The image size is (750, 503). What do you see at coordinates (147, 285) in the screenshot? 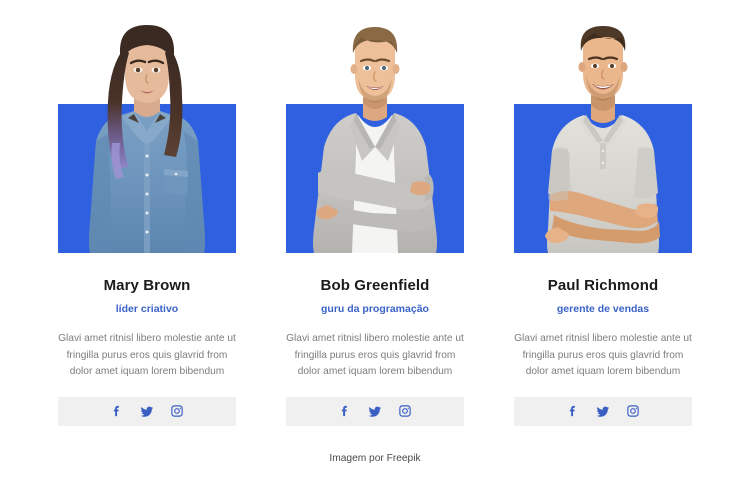
I see `member-name: Mary Brown` at bounding box center [147, 285].